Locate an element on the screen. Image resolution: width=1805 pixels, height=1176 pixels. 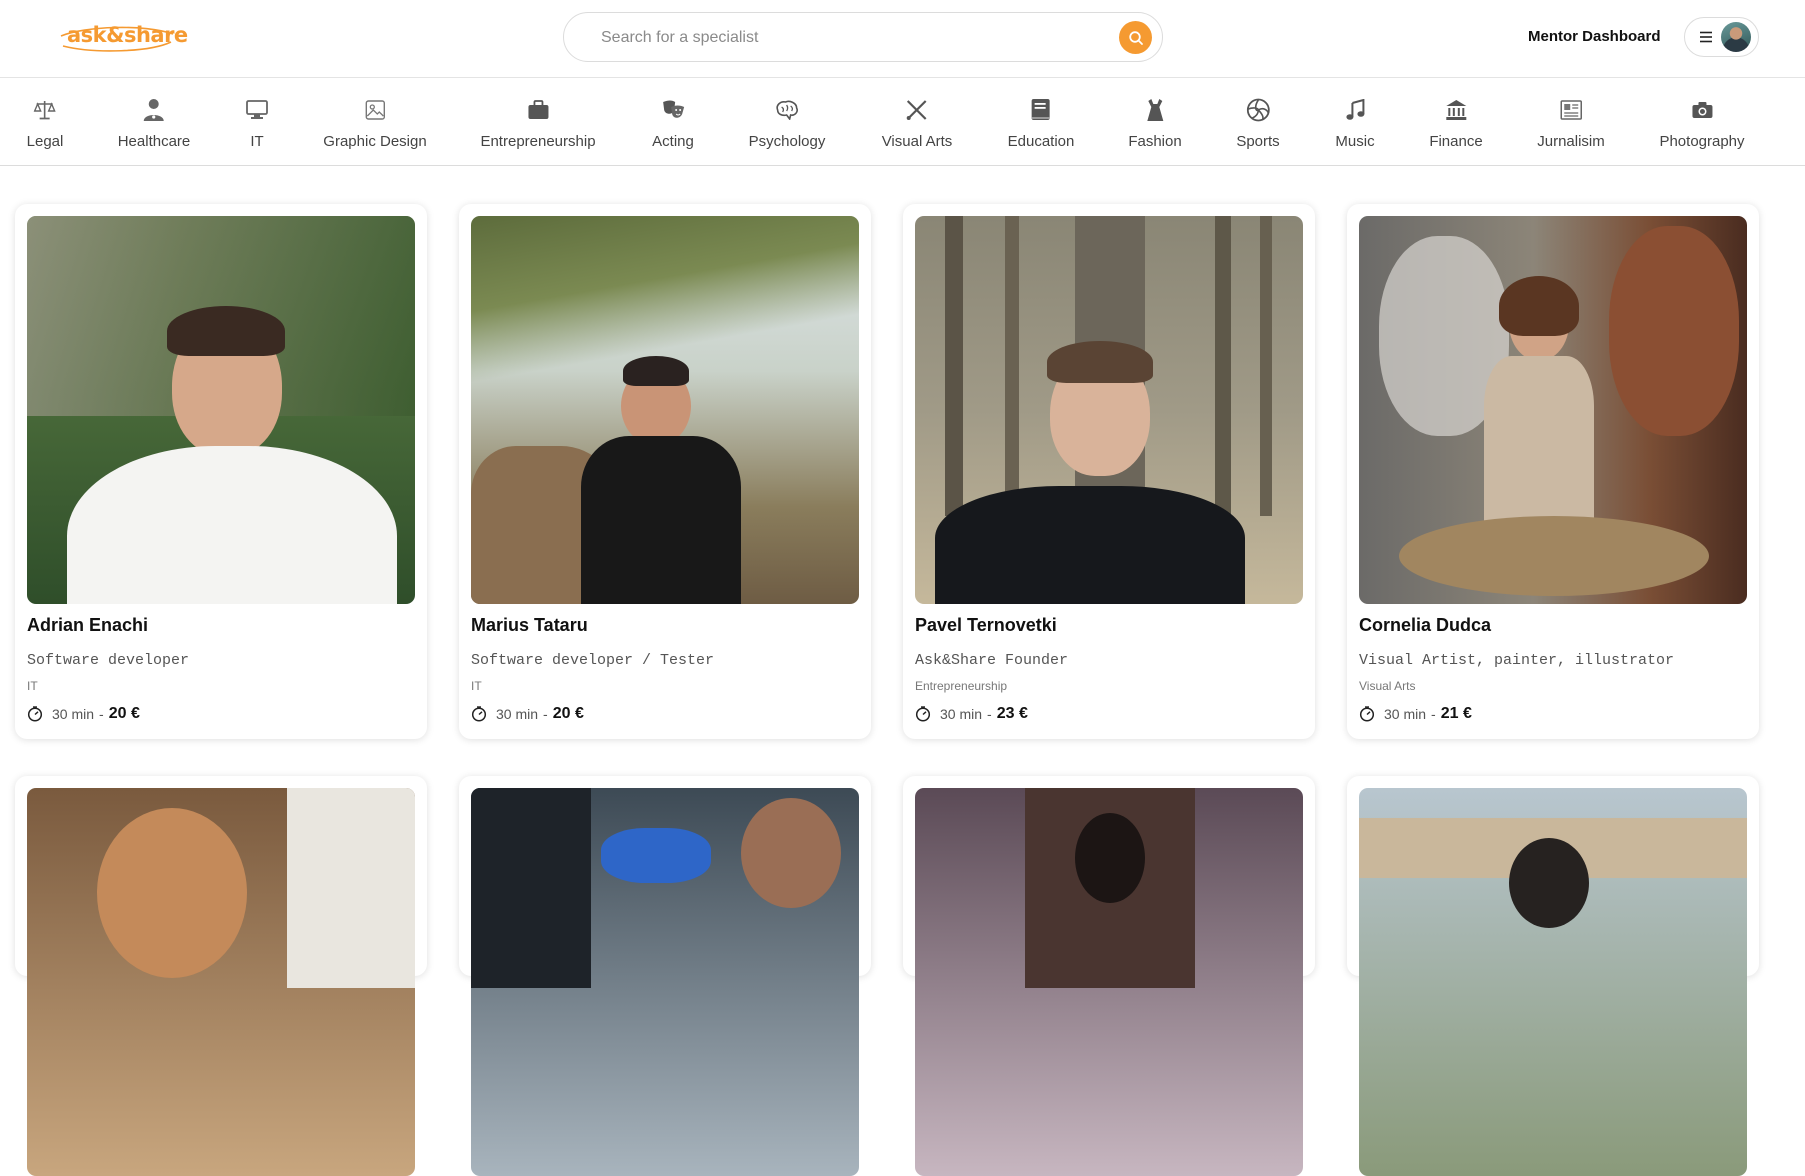
mentor-category: Entrepreneurship is located at coordinates (961, 686).